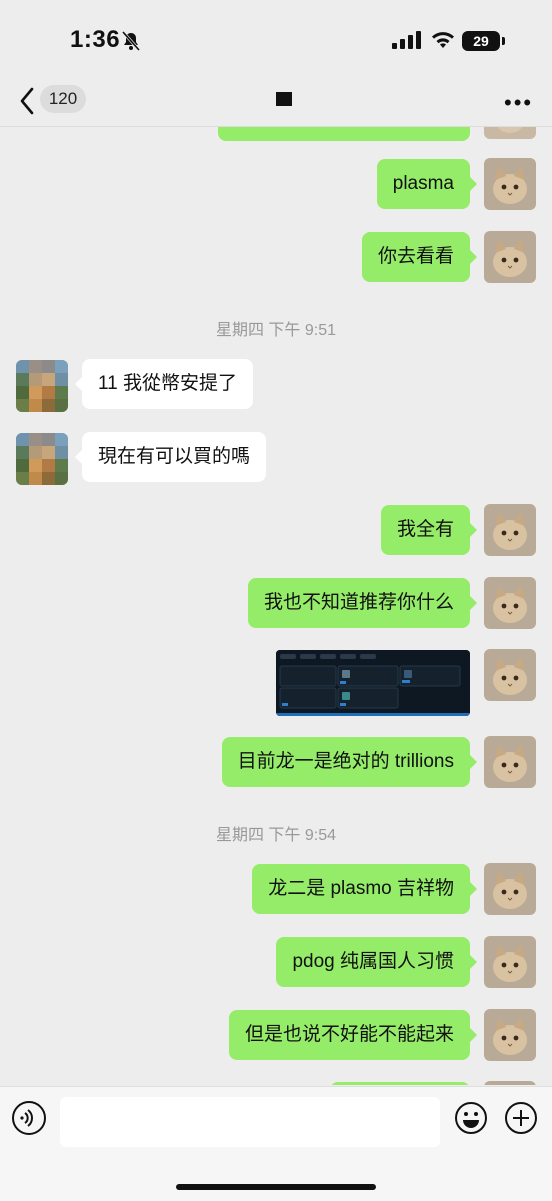 This screenshot has height=1201, width=552. What do you see at coordinates (131, 41) in the screenshot?
I see `silent-bell-icon` at bounding box center [131, 41].